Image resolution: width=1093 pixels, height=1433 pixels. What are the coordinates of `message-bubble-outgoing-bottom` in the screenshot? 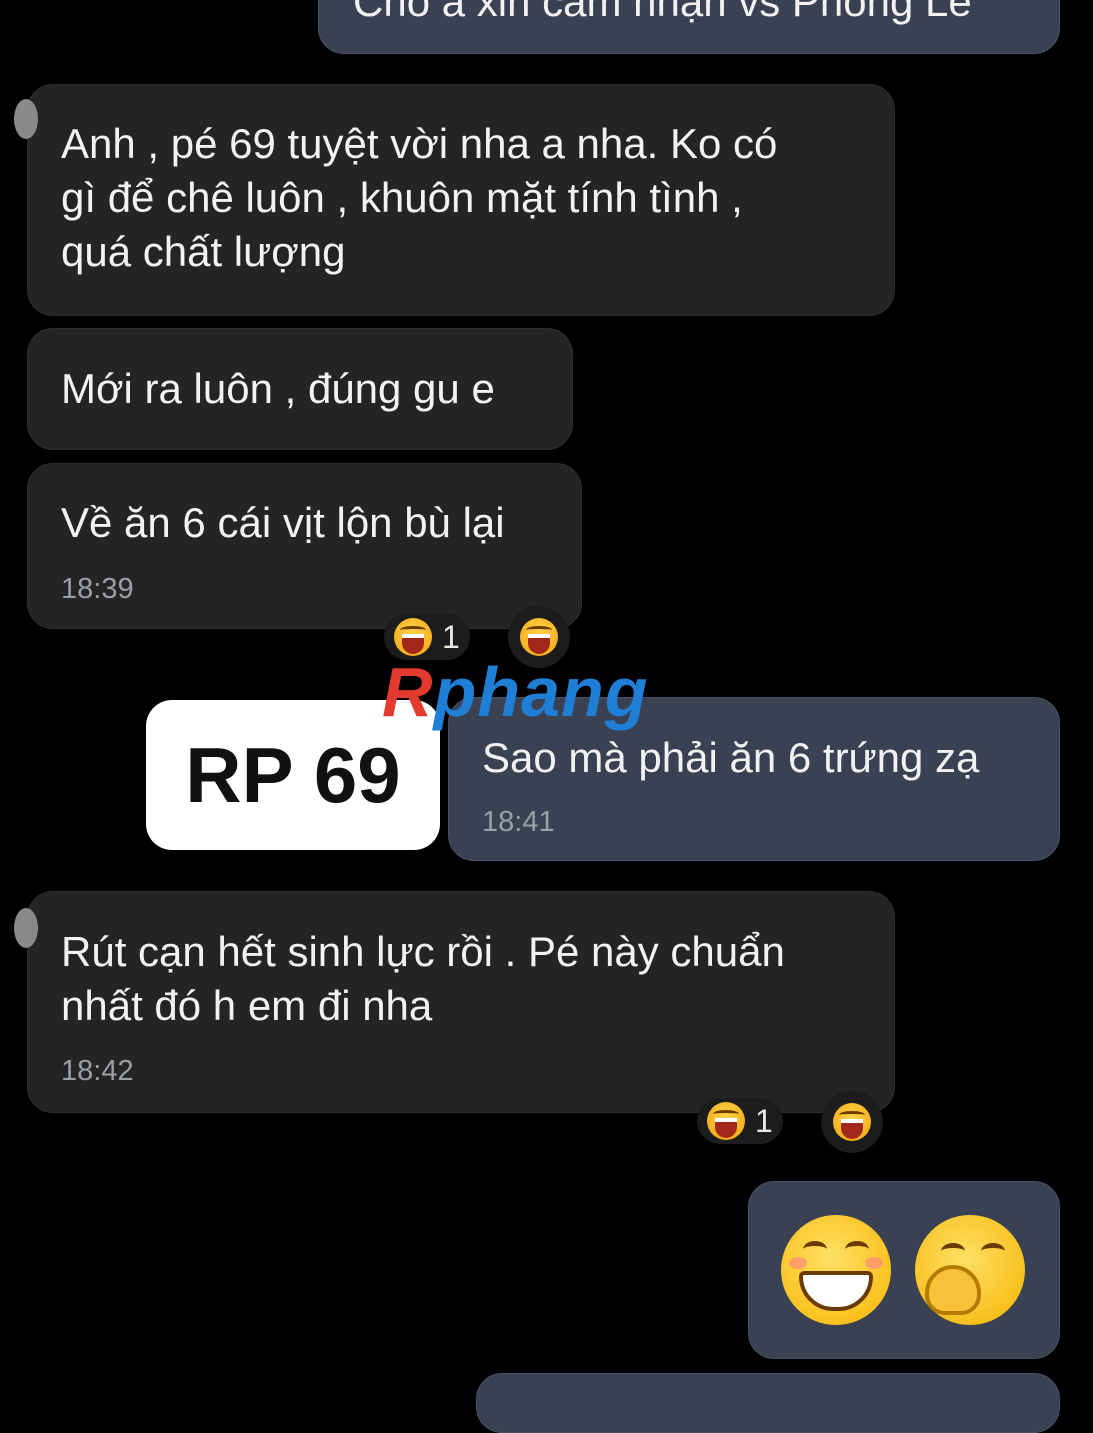 It's located at (768, 1403).